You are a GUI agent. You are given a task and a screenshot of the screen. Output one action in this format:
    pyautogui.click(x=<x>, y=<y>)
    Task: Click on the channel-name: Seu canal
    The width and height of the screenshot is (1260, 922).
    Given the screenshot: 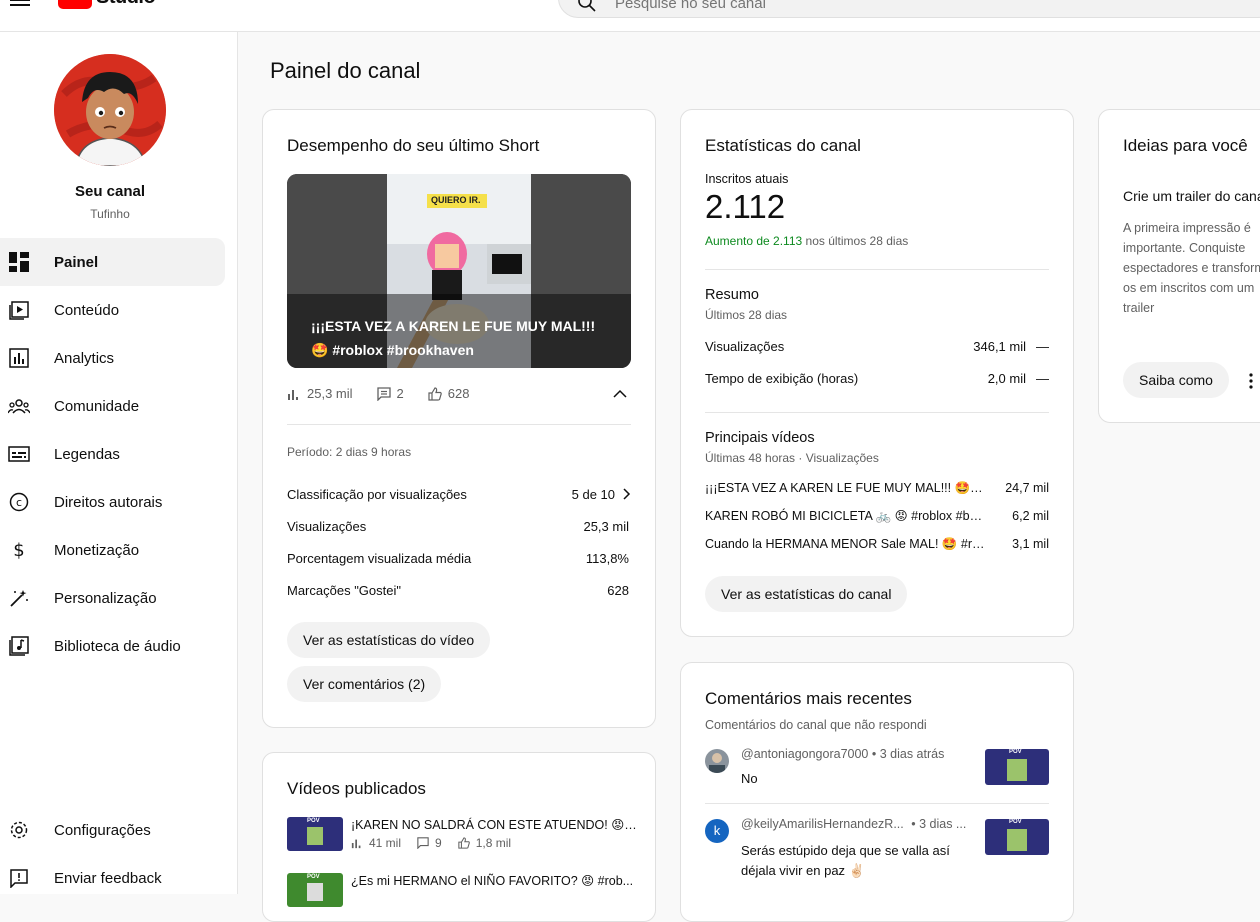 What is the action you would take?
    pyautogui.click(x=110, y=191)
    